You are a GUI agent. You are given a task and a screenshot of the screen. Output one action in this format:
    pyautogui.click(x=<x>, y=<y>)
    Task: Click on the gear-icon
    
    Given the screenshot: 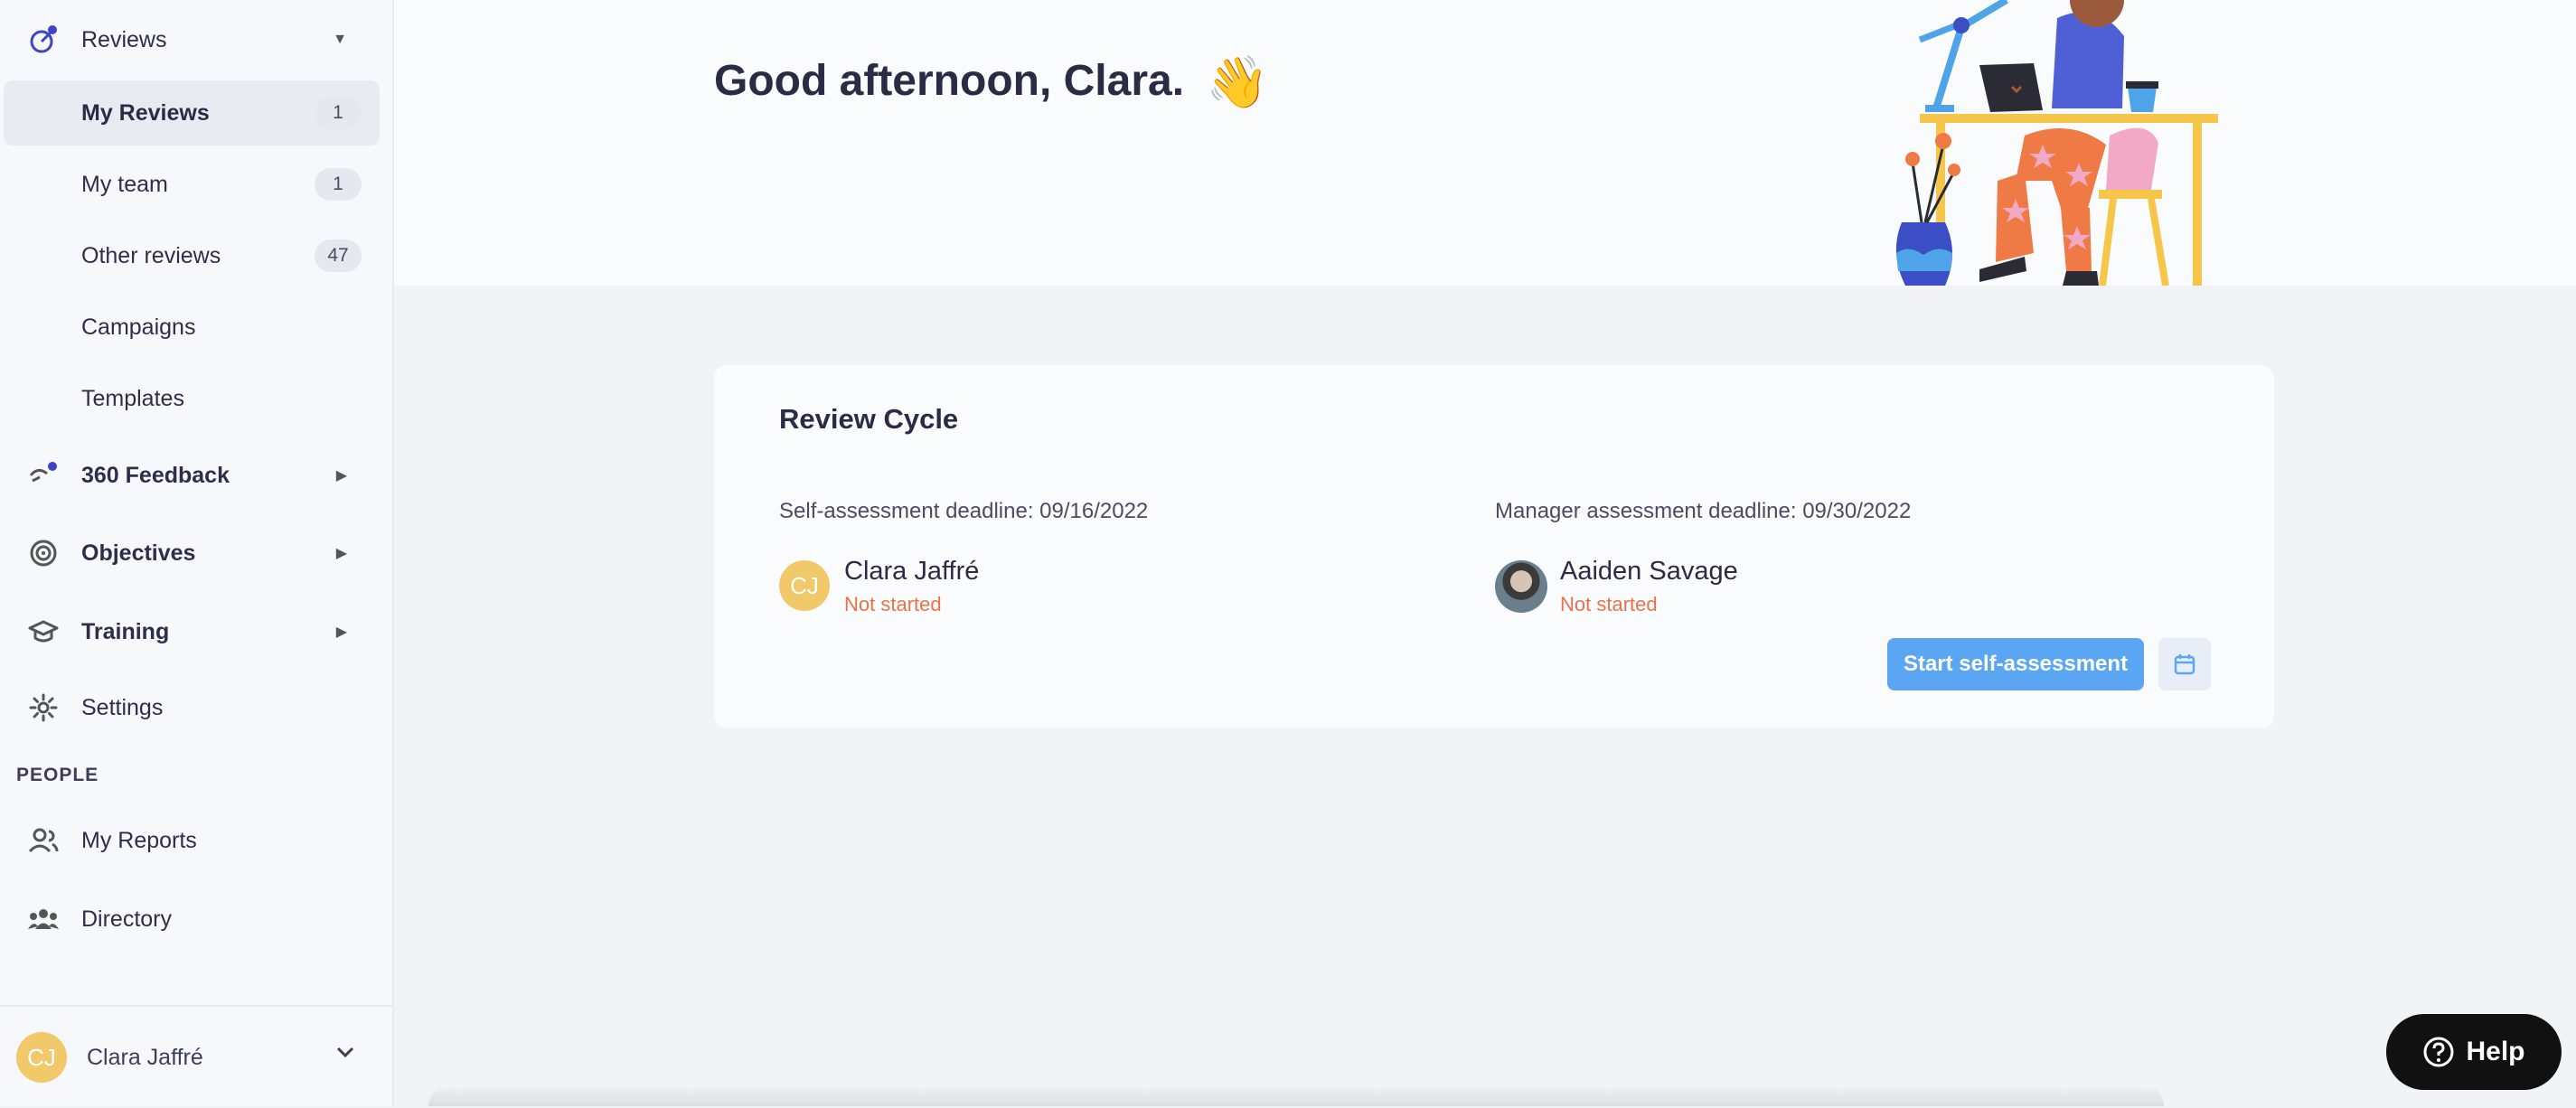 What is the action you would take?
    pyautogui.click(x=43, y=708)
    